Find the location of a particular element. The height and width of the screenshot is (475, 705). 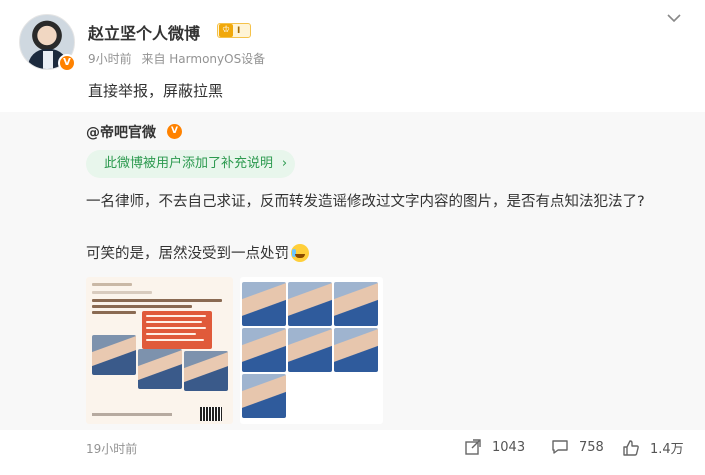

supplement-note-button: 此微博被用户添加了补充说明 › is located at coordinates (191, 164).